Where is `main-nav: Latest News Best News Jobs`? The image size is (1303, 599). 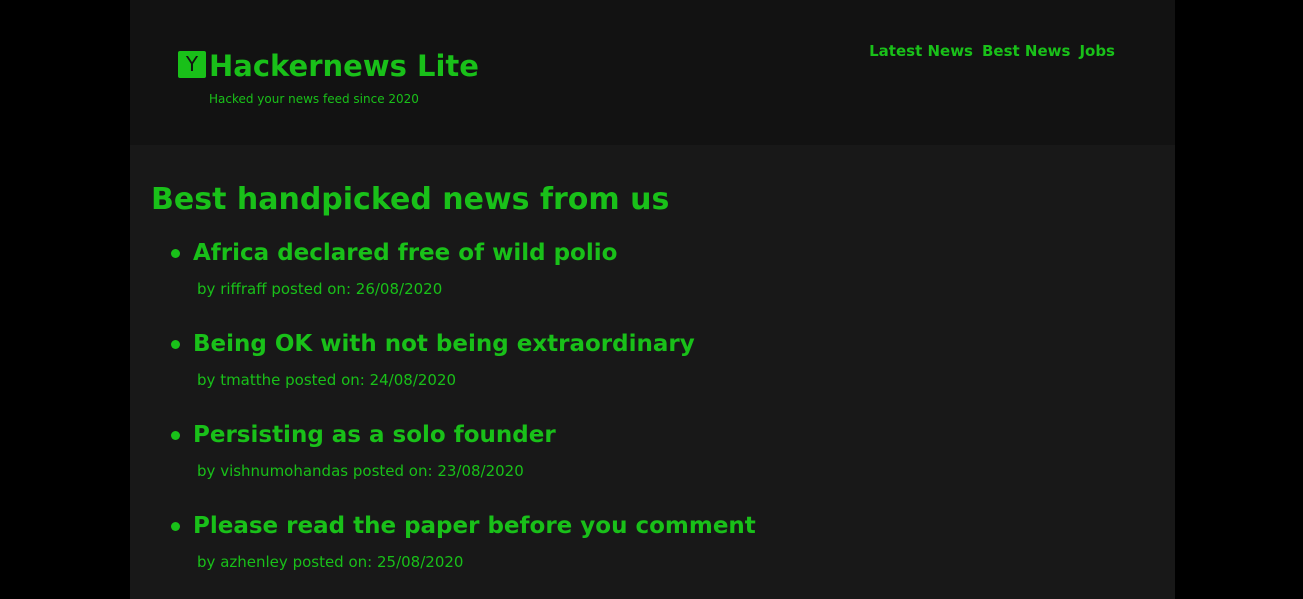
main-nav: Latest News Best News Jobs is located at coordinates (992, 51).